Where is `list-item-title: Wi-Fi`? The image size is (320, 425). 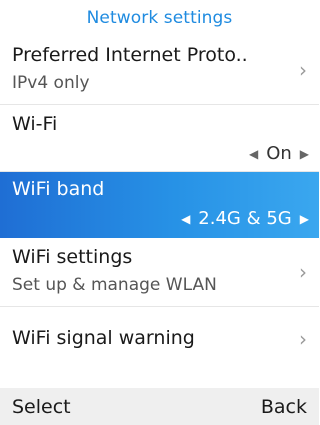 list-item-title: Wi-Fi is located at coordinates (35, 124).